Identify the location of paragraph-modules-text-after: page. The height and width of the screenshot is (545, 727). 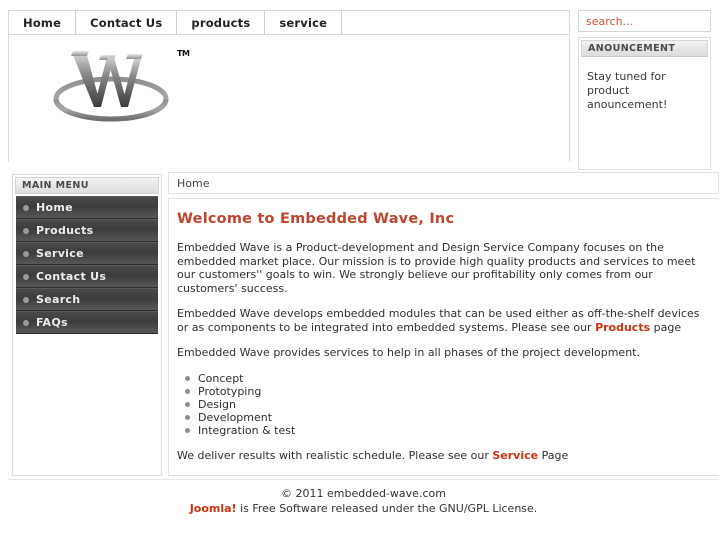
(666, 327).